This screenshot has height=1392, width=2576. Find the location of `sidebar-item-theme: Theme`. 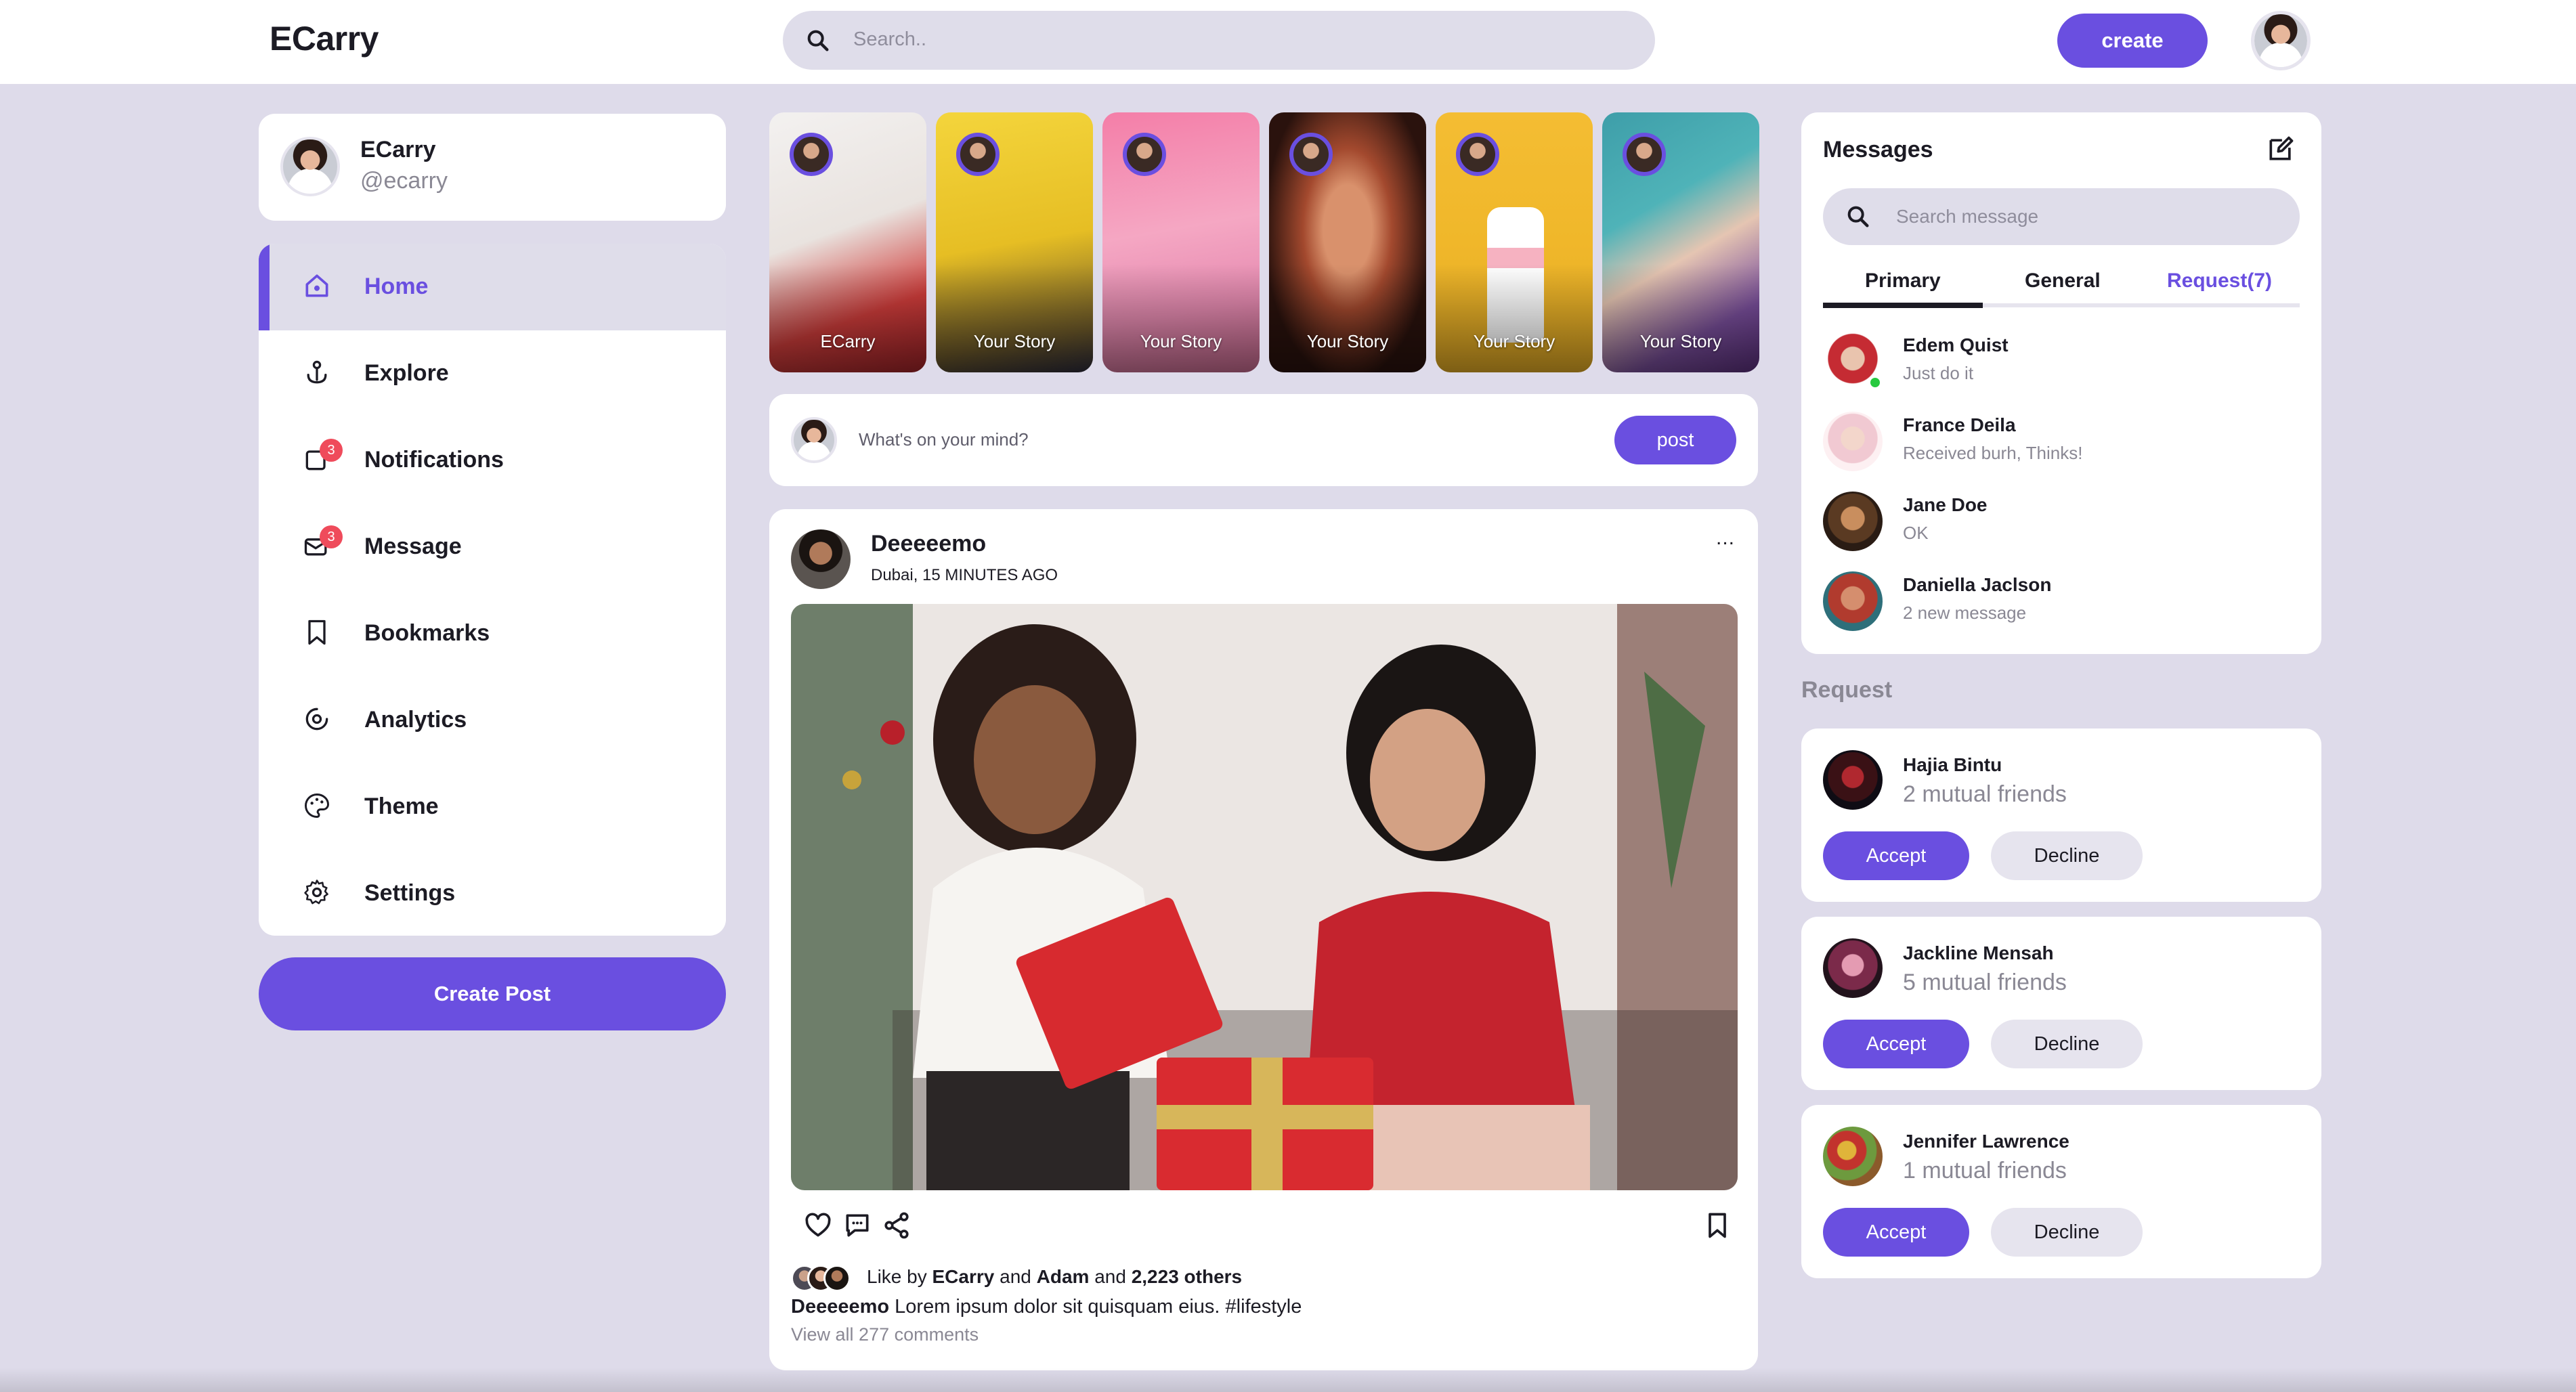

sidebar-item-theme: Theme is located at coordinates (492, 807).